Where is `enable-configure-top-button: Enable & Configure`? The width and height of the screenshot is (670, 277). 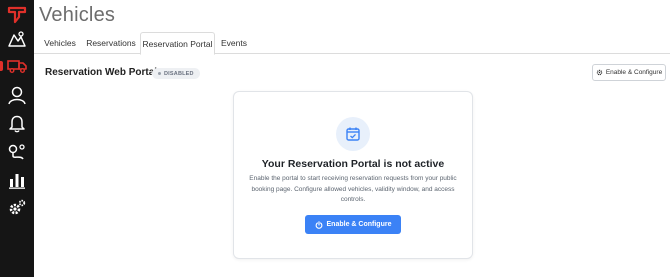 enable-configure-top-button: Enable & Configure is located at coordinates (629, 72).